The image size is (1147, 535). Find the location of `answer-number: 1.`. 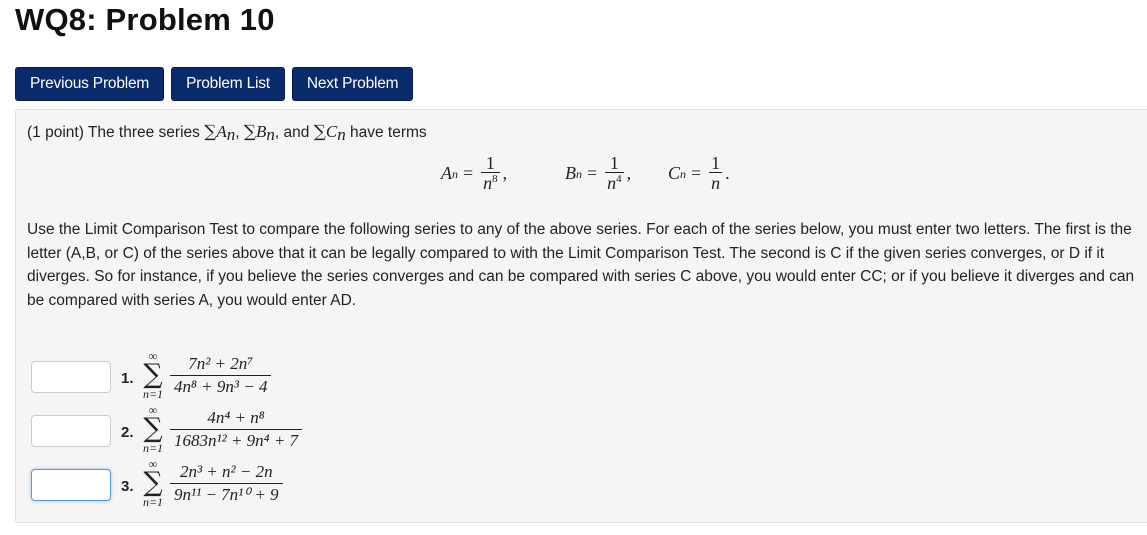

answer-number: 1. is located at coordinates (127, 378).